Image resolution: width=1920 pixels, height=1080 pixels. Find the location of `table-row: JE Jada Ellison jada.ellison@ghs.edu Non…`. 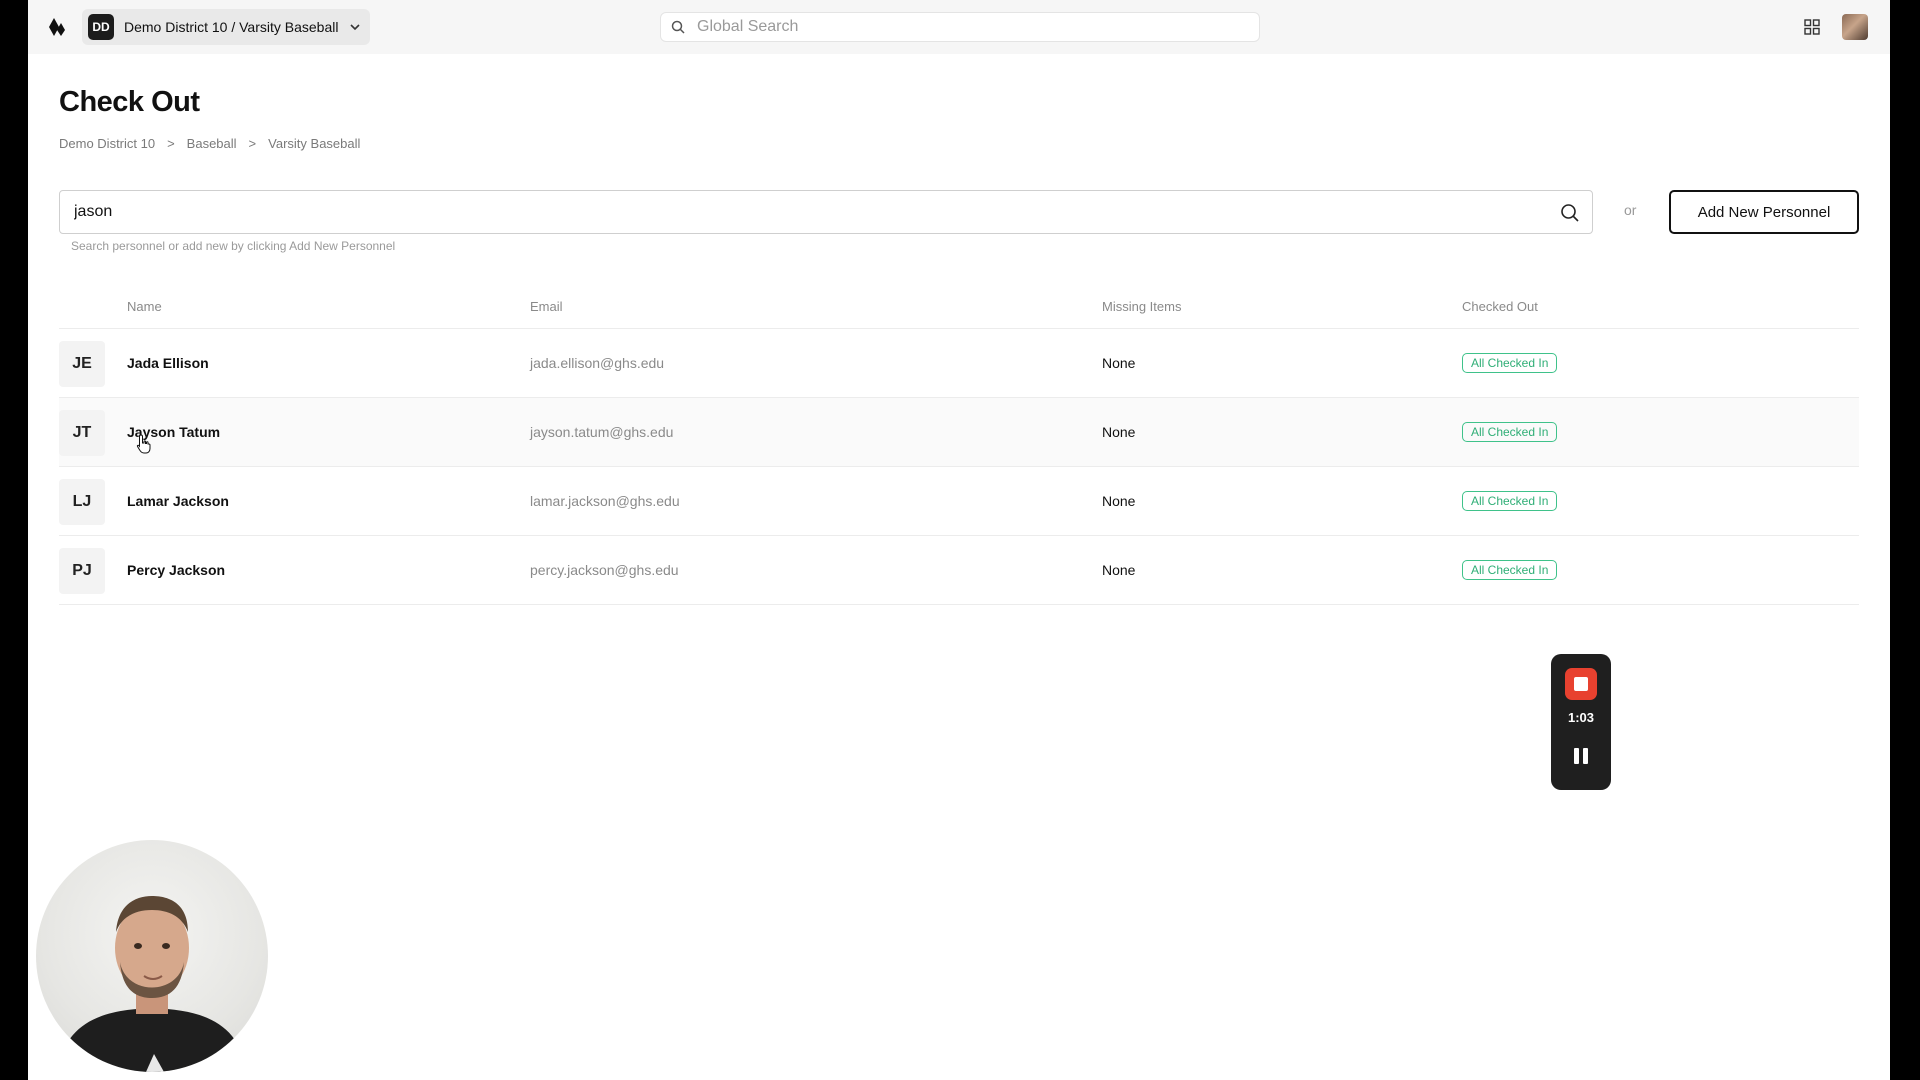

table-row: JE Jada Ellison jada.ellison@ghs.edu Non… is located at coordinates (959, 363).